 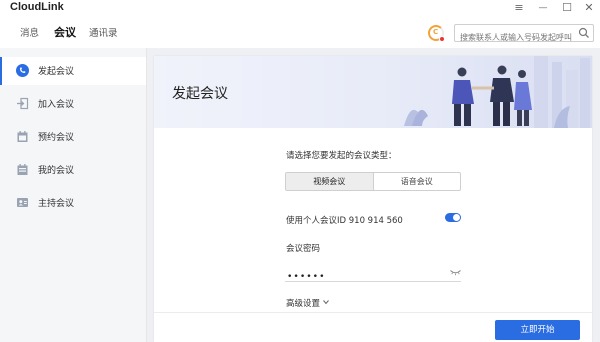 I want to click on calendar-icon, so click(x=22, y=136).